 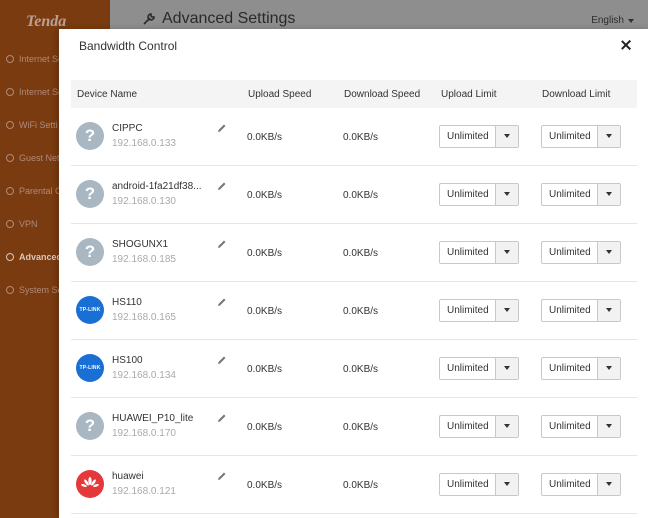 What do you see at coordinates (612, 20) in the screenshot?
I see `language-selector: English` at bounding box center [612, 20].